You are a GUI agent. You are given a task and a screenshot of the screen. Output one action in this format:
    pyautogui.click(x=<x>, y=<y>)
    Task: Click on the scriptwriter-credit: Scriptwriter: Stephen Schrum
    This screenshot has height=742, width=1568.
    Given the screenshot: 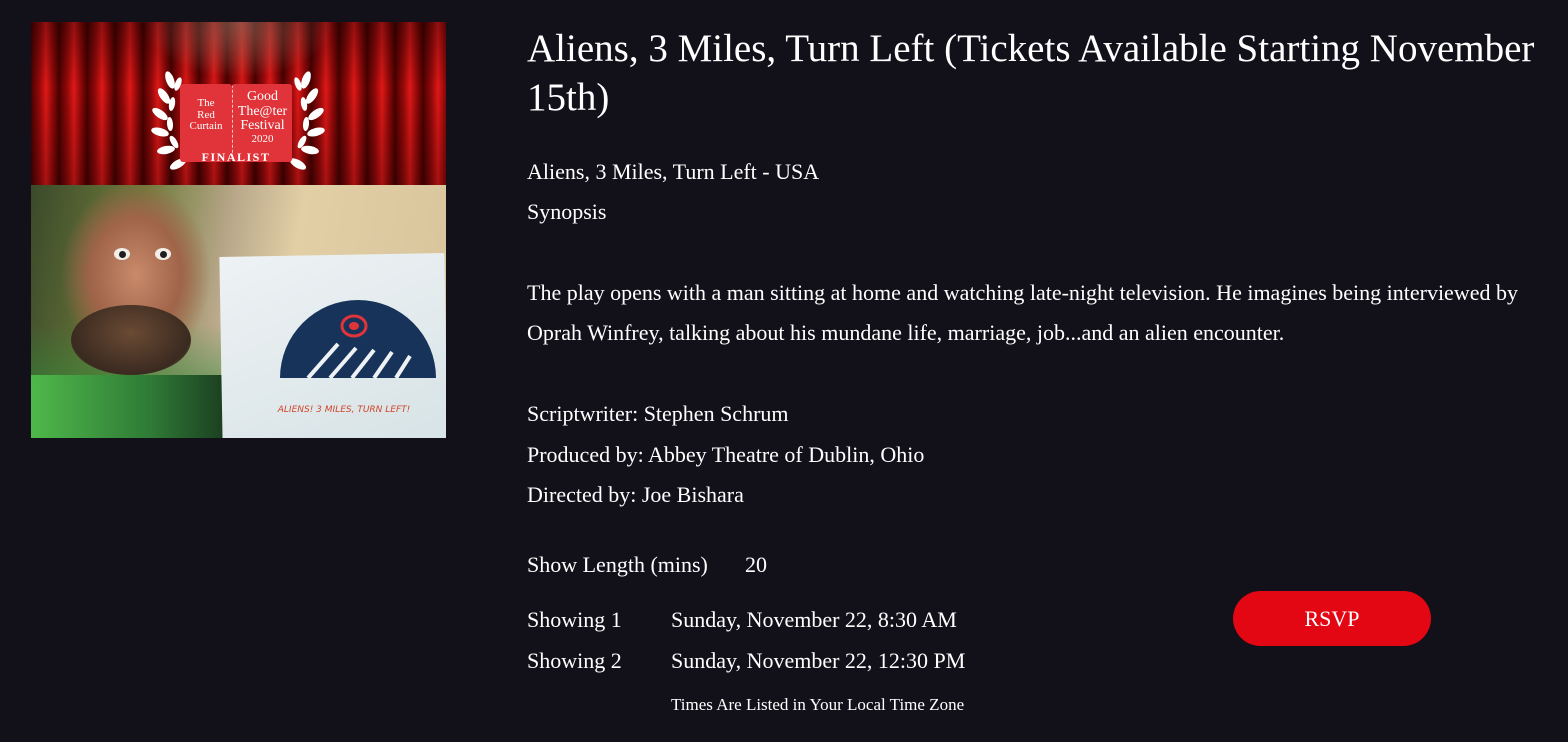 What is the action you would take?
    pyautogui.click(x=658, y=413)
    